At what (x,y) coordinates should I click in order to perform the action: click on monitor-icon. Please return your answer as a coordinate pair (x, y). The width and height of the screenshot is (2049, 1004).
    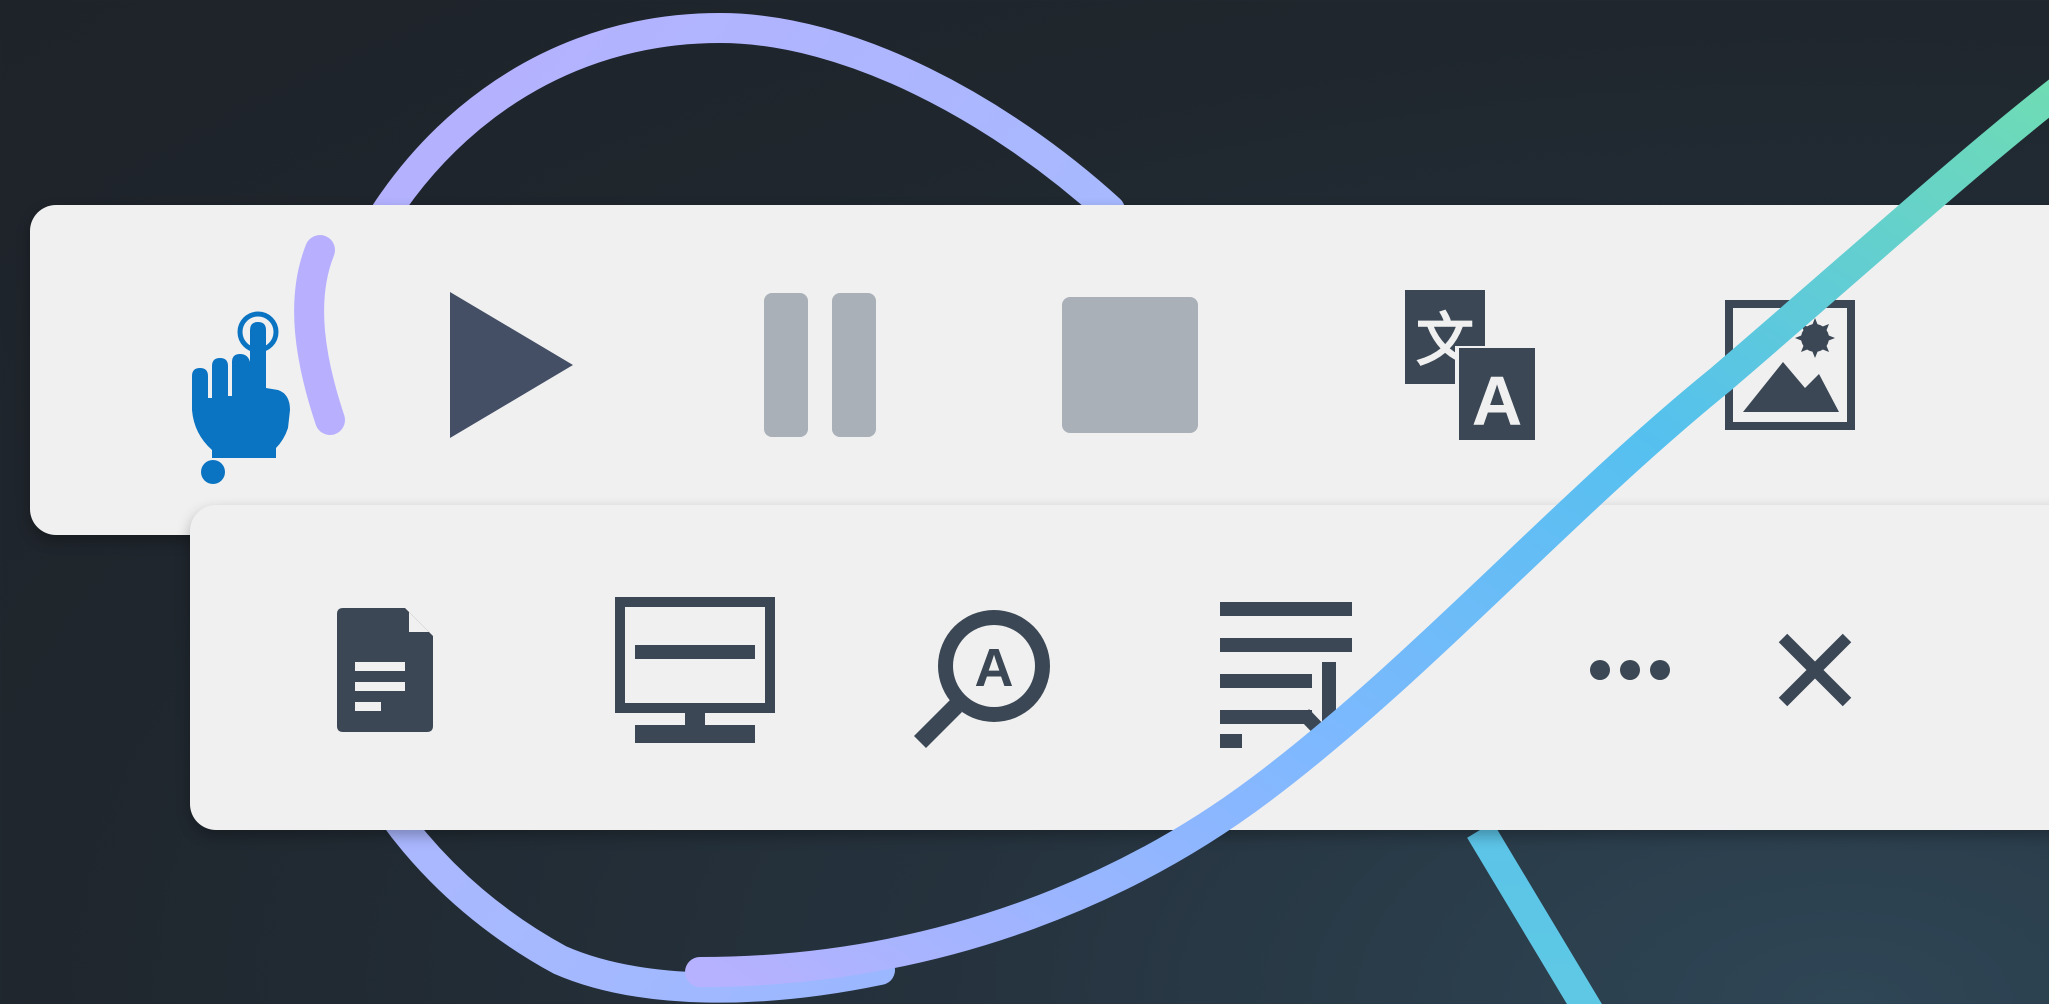
    Looking at the image, I should click on (695, 670).